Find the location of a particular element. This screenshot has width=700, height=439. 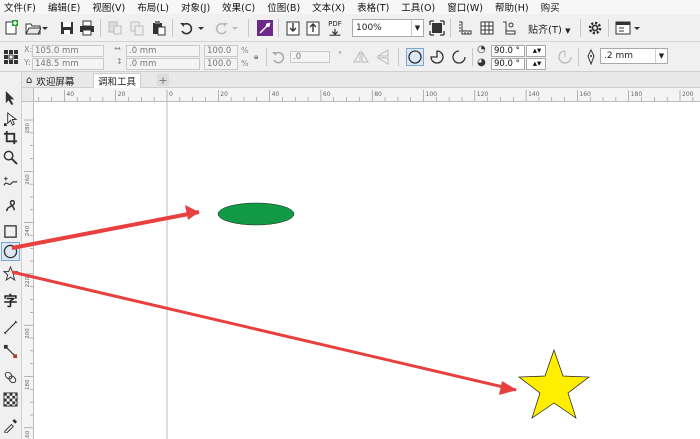

menu-item-10: 窗口(W) is located at coordinates (465, 7).